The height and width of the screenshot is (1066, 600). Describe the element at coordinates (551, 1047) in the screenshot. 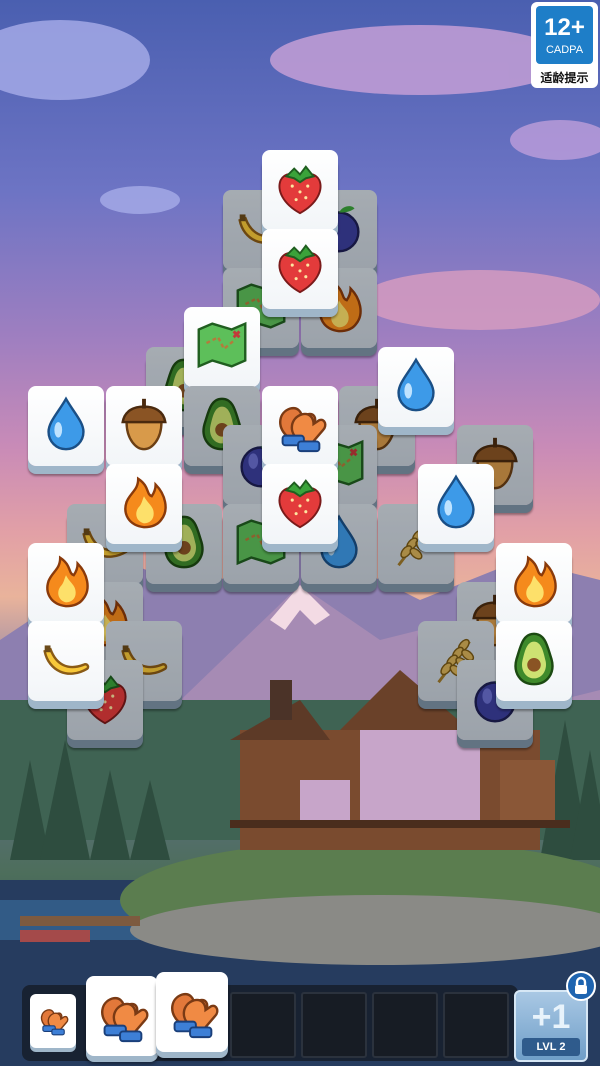

I see `extra-slot-level: LVL 2` at that location.